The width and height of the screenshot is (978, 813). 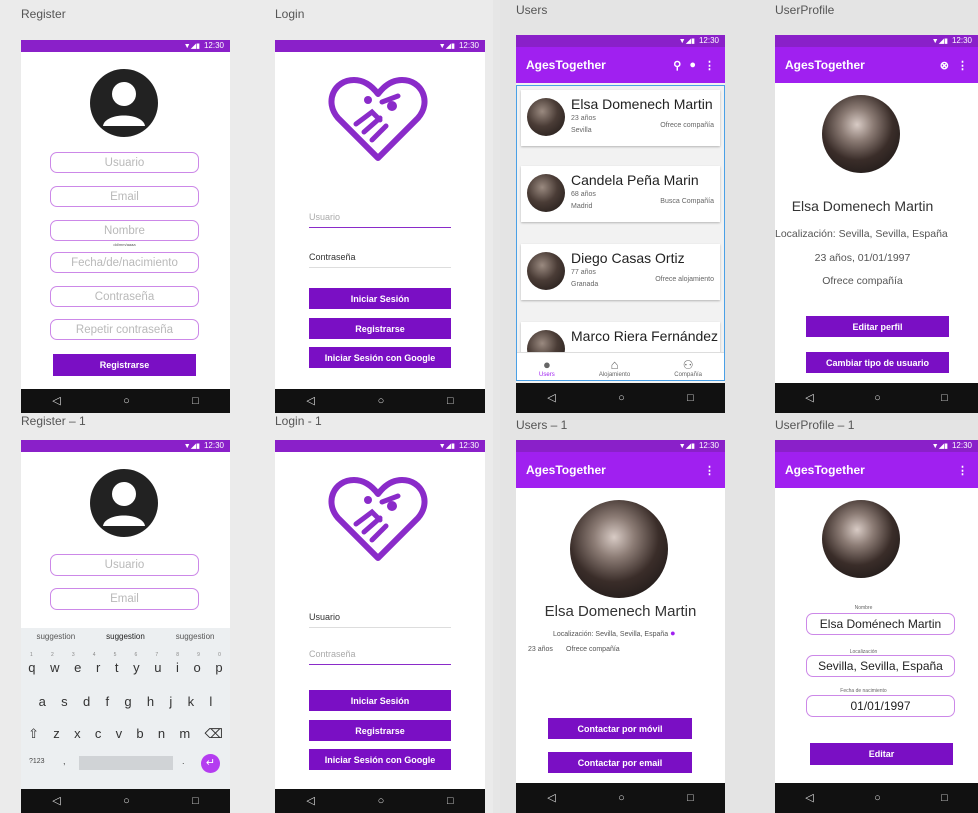 I want to click on signin-button: Iniciar Sesión, so click(x=380, y=700).